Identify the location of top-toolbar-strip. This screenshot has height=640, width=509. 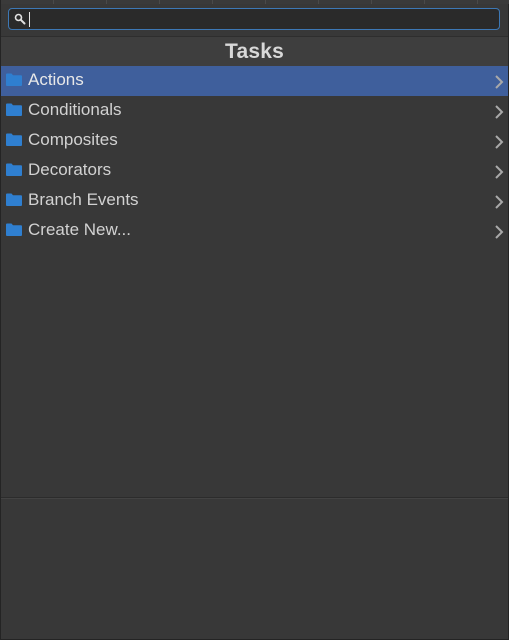
(255, 2).